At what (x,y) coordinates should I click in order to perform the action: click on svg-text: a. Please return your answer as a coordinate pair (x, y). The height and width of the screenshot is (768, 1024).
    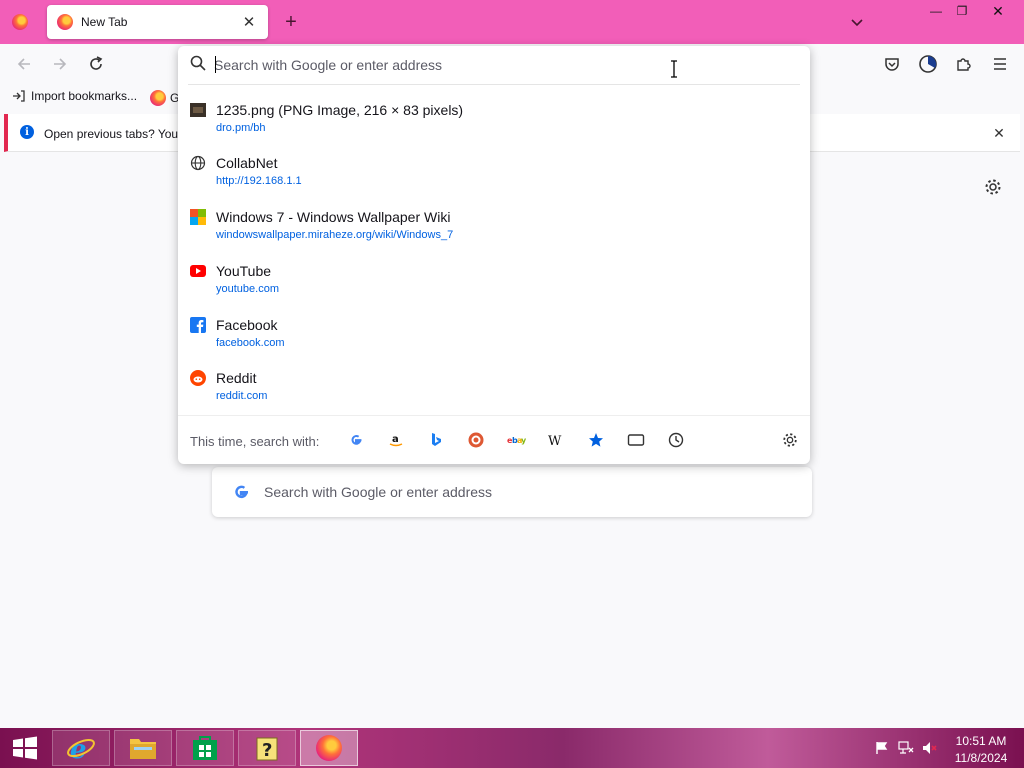
    Looking at the image, I should click on (395, 439).